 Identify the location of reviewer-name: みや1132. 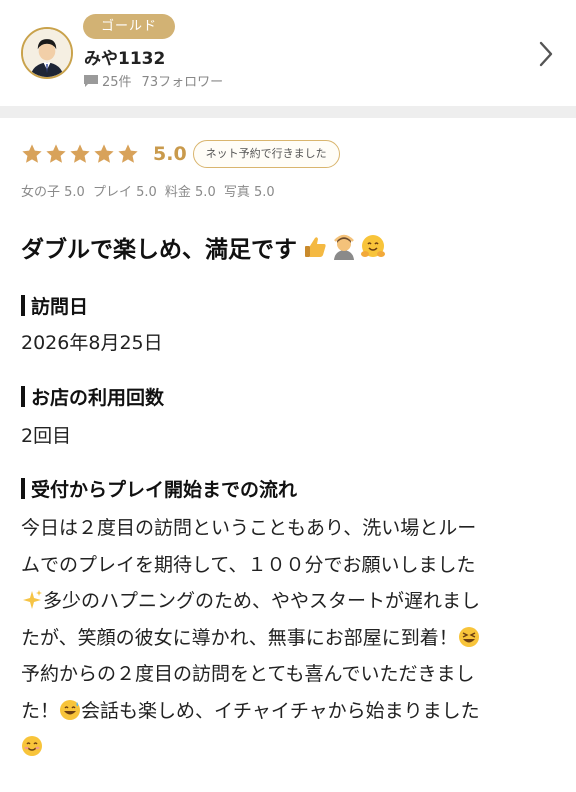
(124, 56).